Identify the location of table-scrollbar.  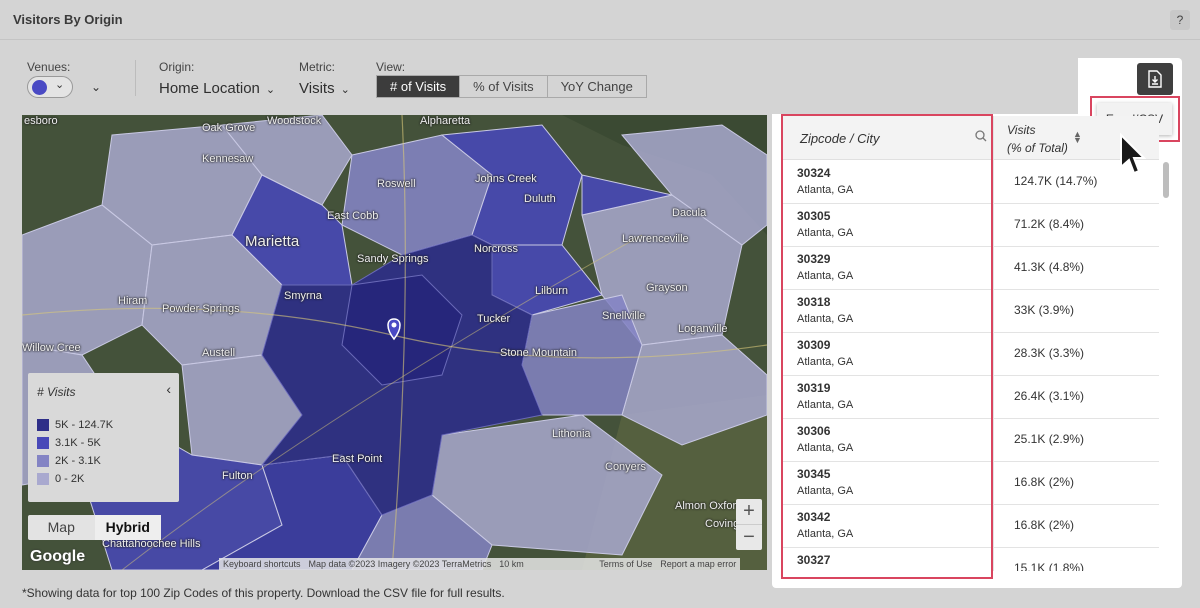
(1166, 365).